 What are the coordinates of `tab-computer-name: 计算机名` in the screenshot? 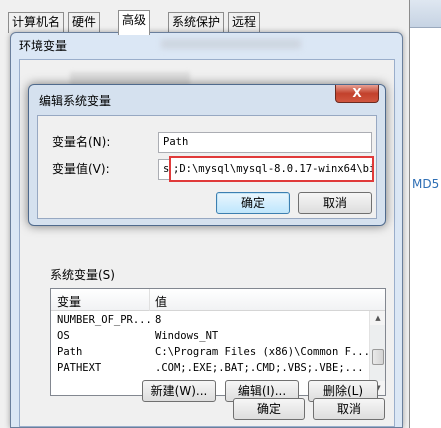 It's located at (36, 22).